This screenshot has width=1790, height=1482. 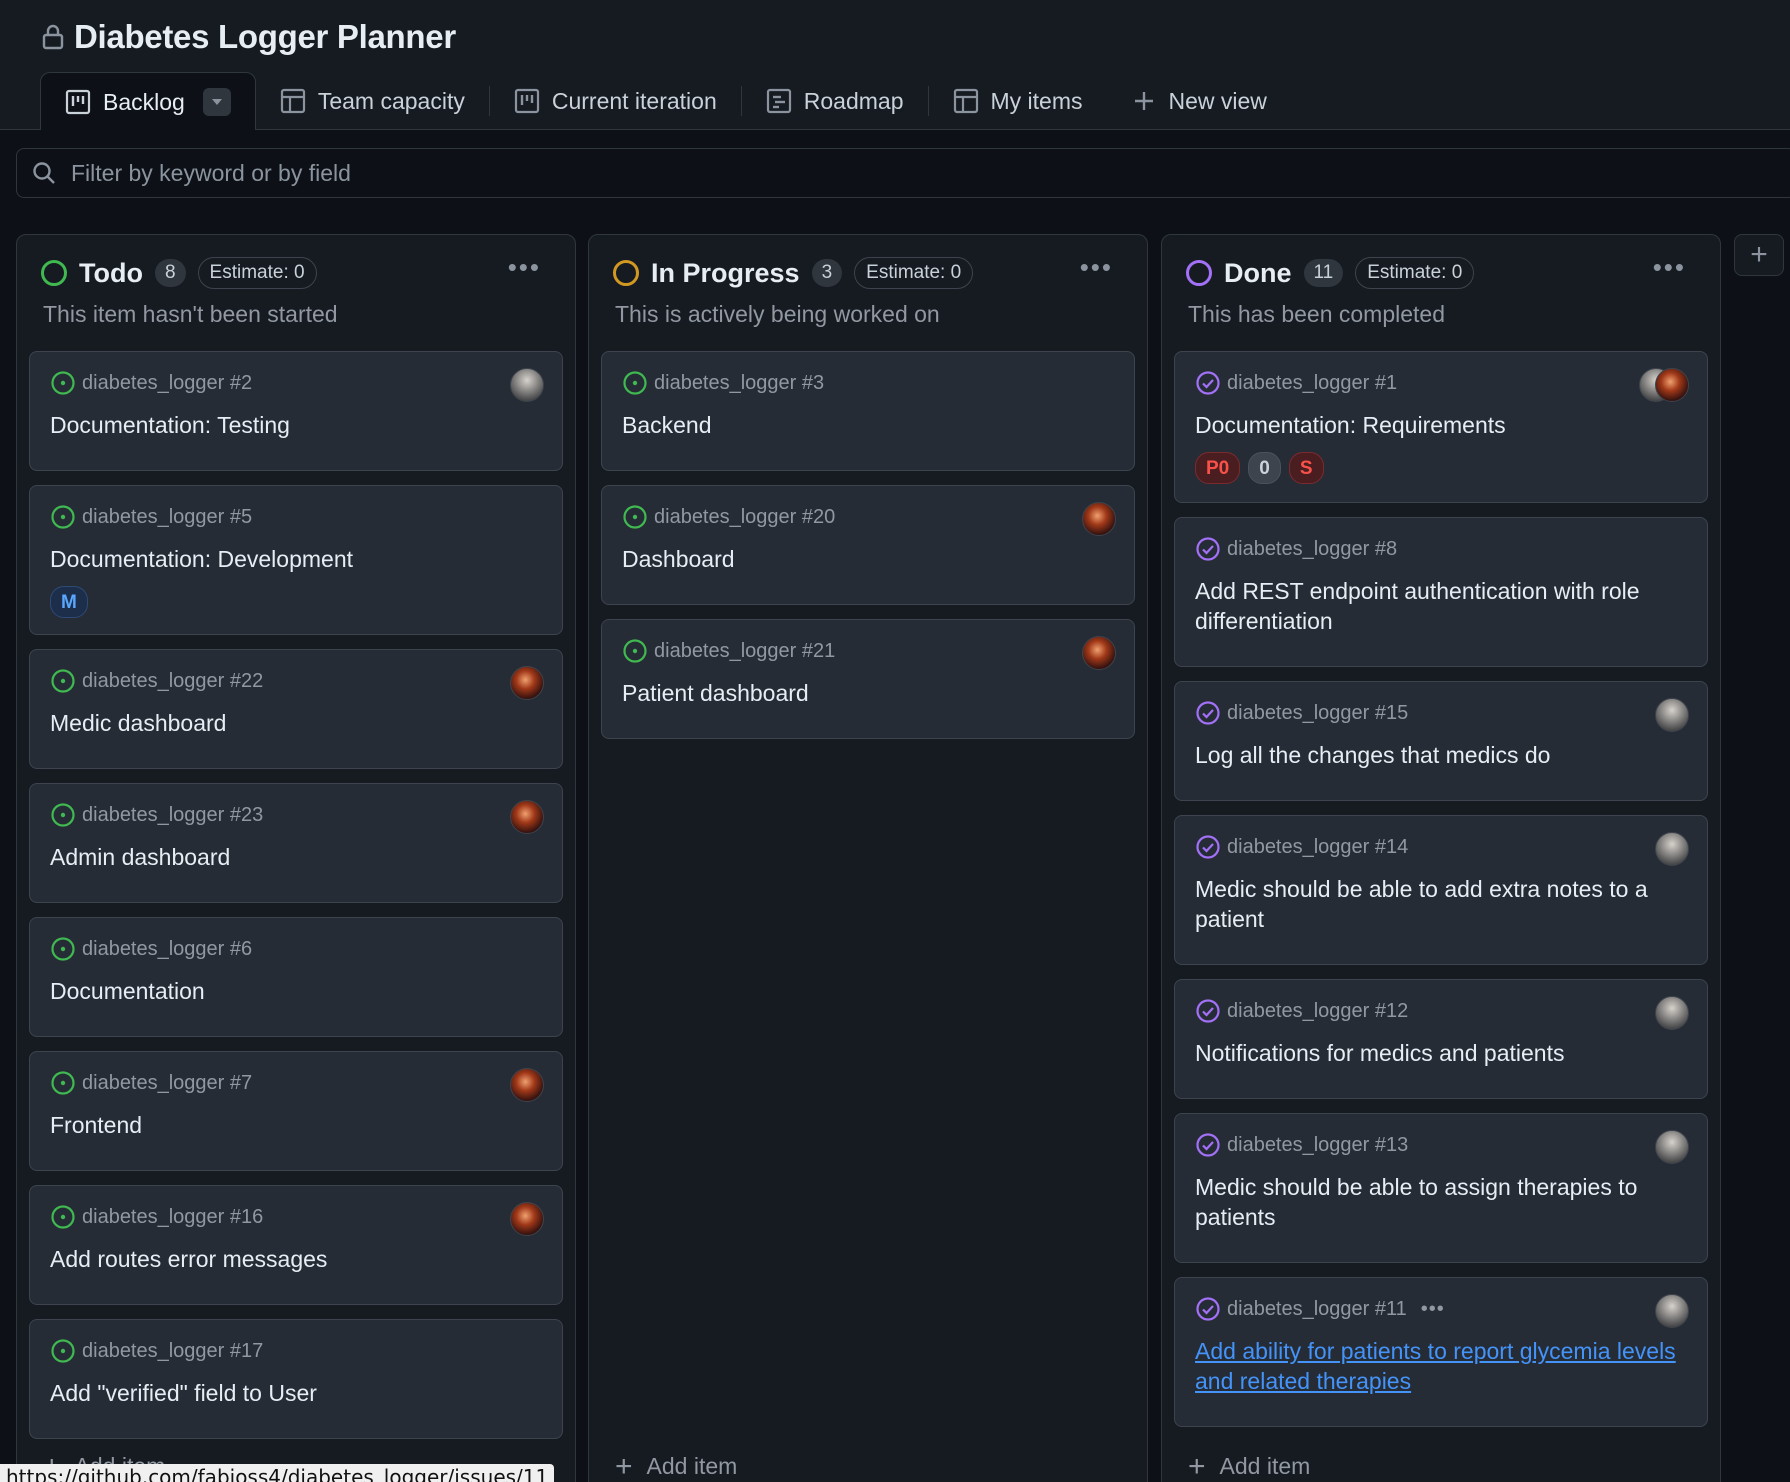 I want to click on issue-reference: diabetes_logger #6, so click(x=167, y=949).